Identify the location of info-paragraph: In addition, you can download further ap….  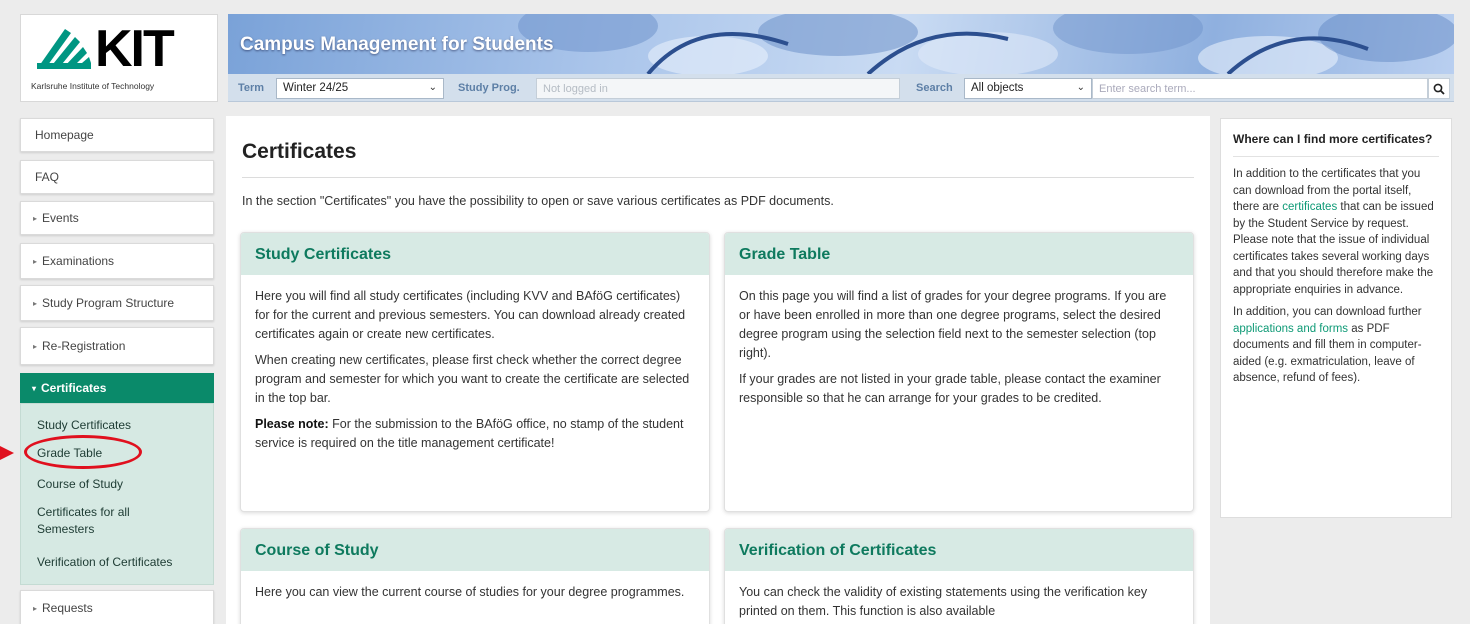
(1336, 345).